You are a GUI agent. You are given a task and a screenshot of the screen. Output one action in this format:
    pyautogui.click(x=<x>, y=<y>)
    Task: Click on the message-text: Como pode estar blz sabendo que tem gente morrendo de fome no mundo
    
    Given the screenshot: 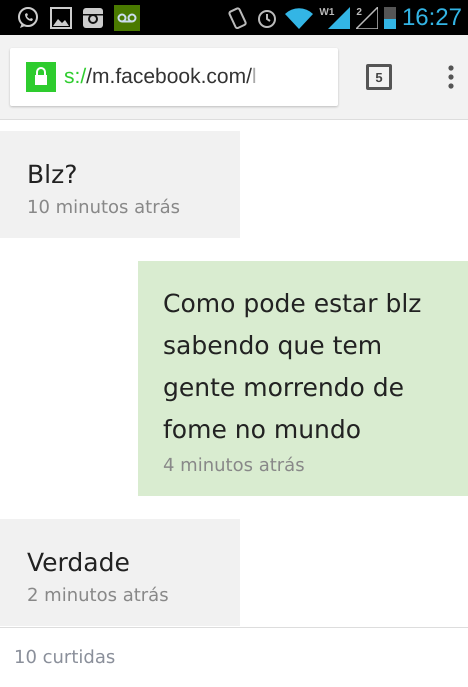 What is the action you would take?
    pyautogui.click(x=292, y=367)
    